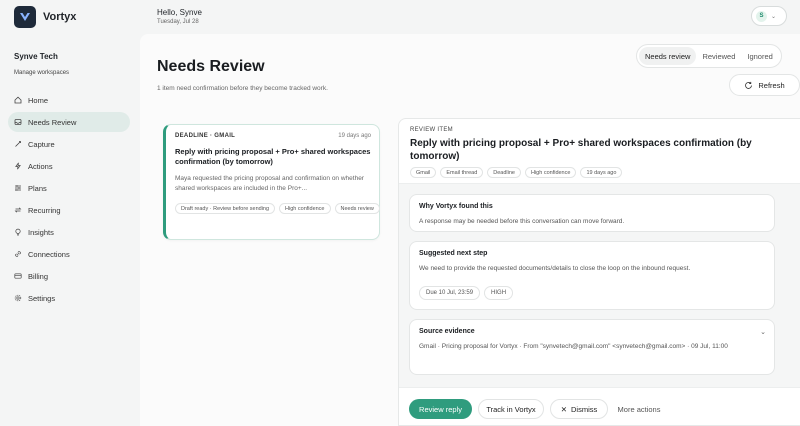  Describe the element at coordinates (504, 172) in the screenshot. I see `tag-category: Deadline` at that location.